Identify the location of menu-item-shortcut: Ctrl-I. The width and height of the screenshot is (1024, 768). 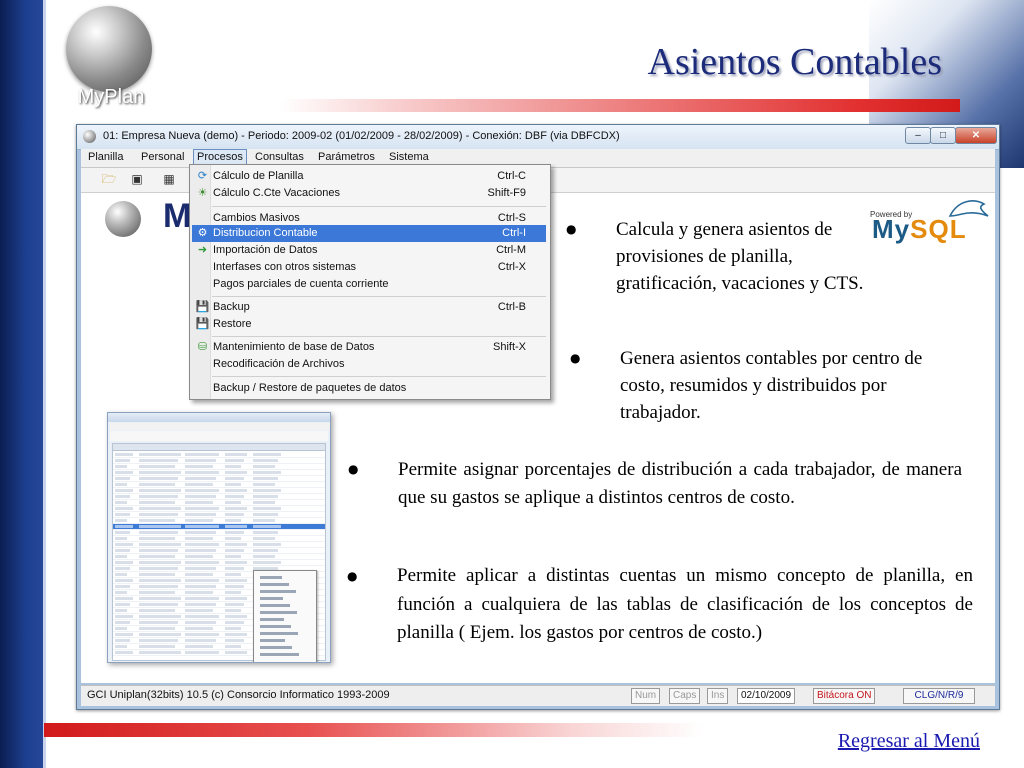
(514, 233).